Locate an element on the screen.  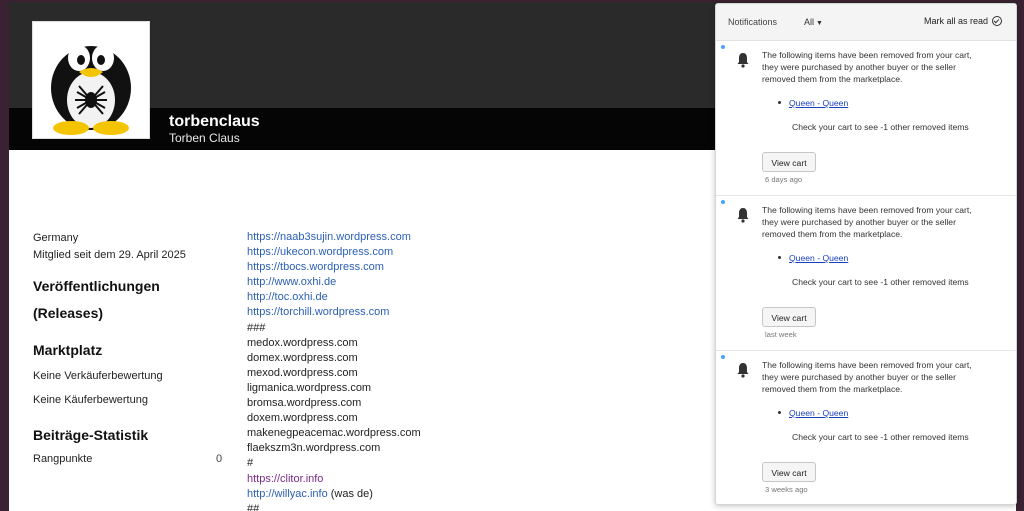
about-text-line: # is located at coordinates (250, 463).